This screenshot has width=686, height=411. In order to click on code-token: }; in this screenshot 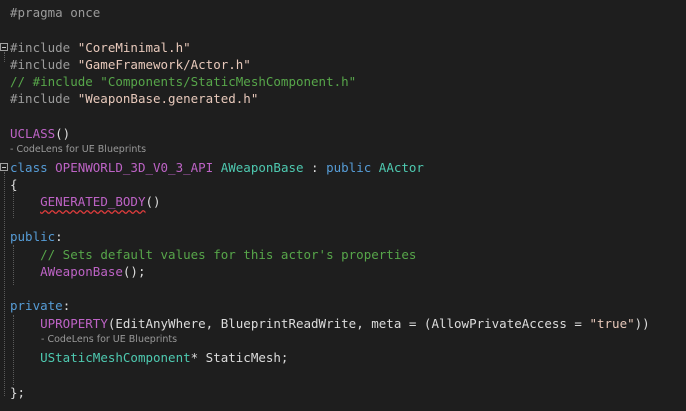, I will do `click(18, 392)`.